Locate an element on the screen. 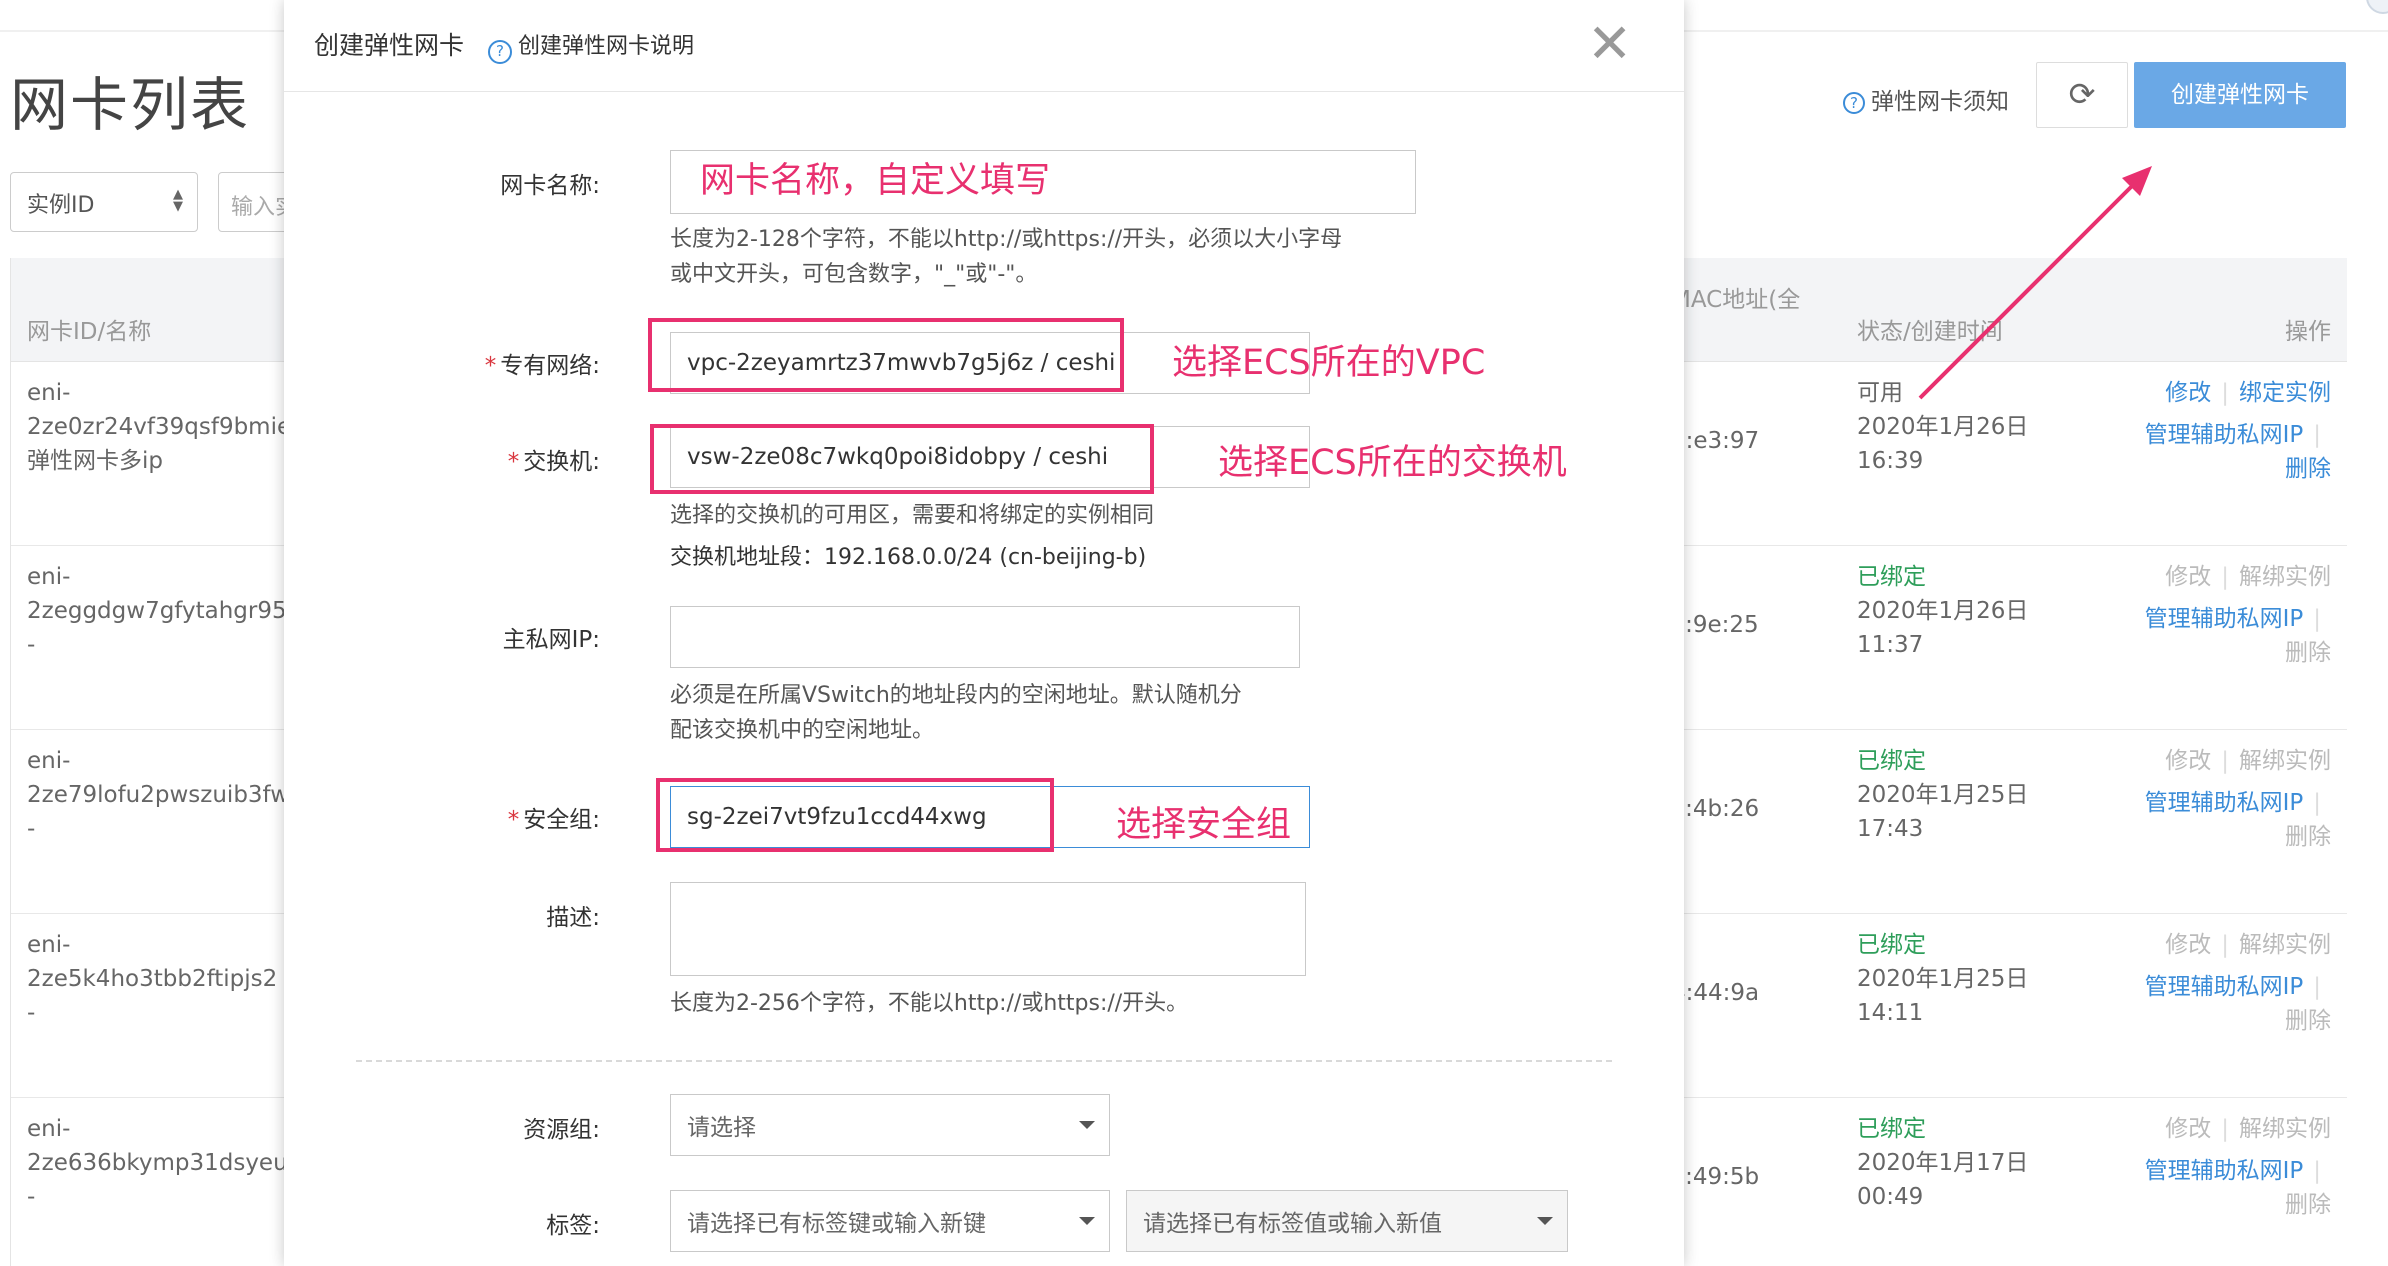 The width and height of the screenshot is (2388, 1266). annotation-arrow is located at coordinates (2035, 283).